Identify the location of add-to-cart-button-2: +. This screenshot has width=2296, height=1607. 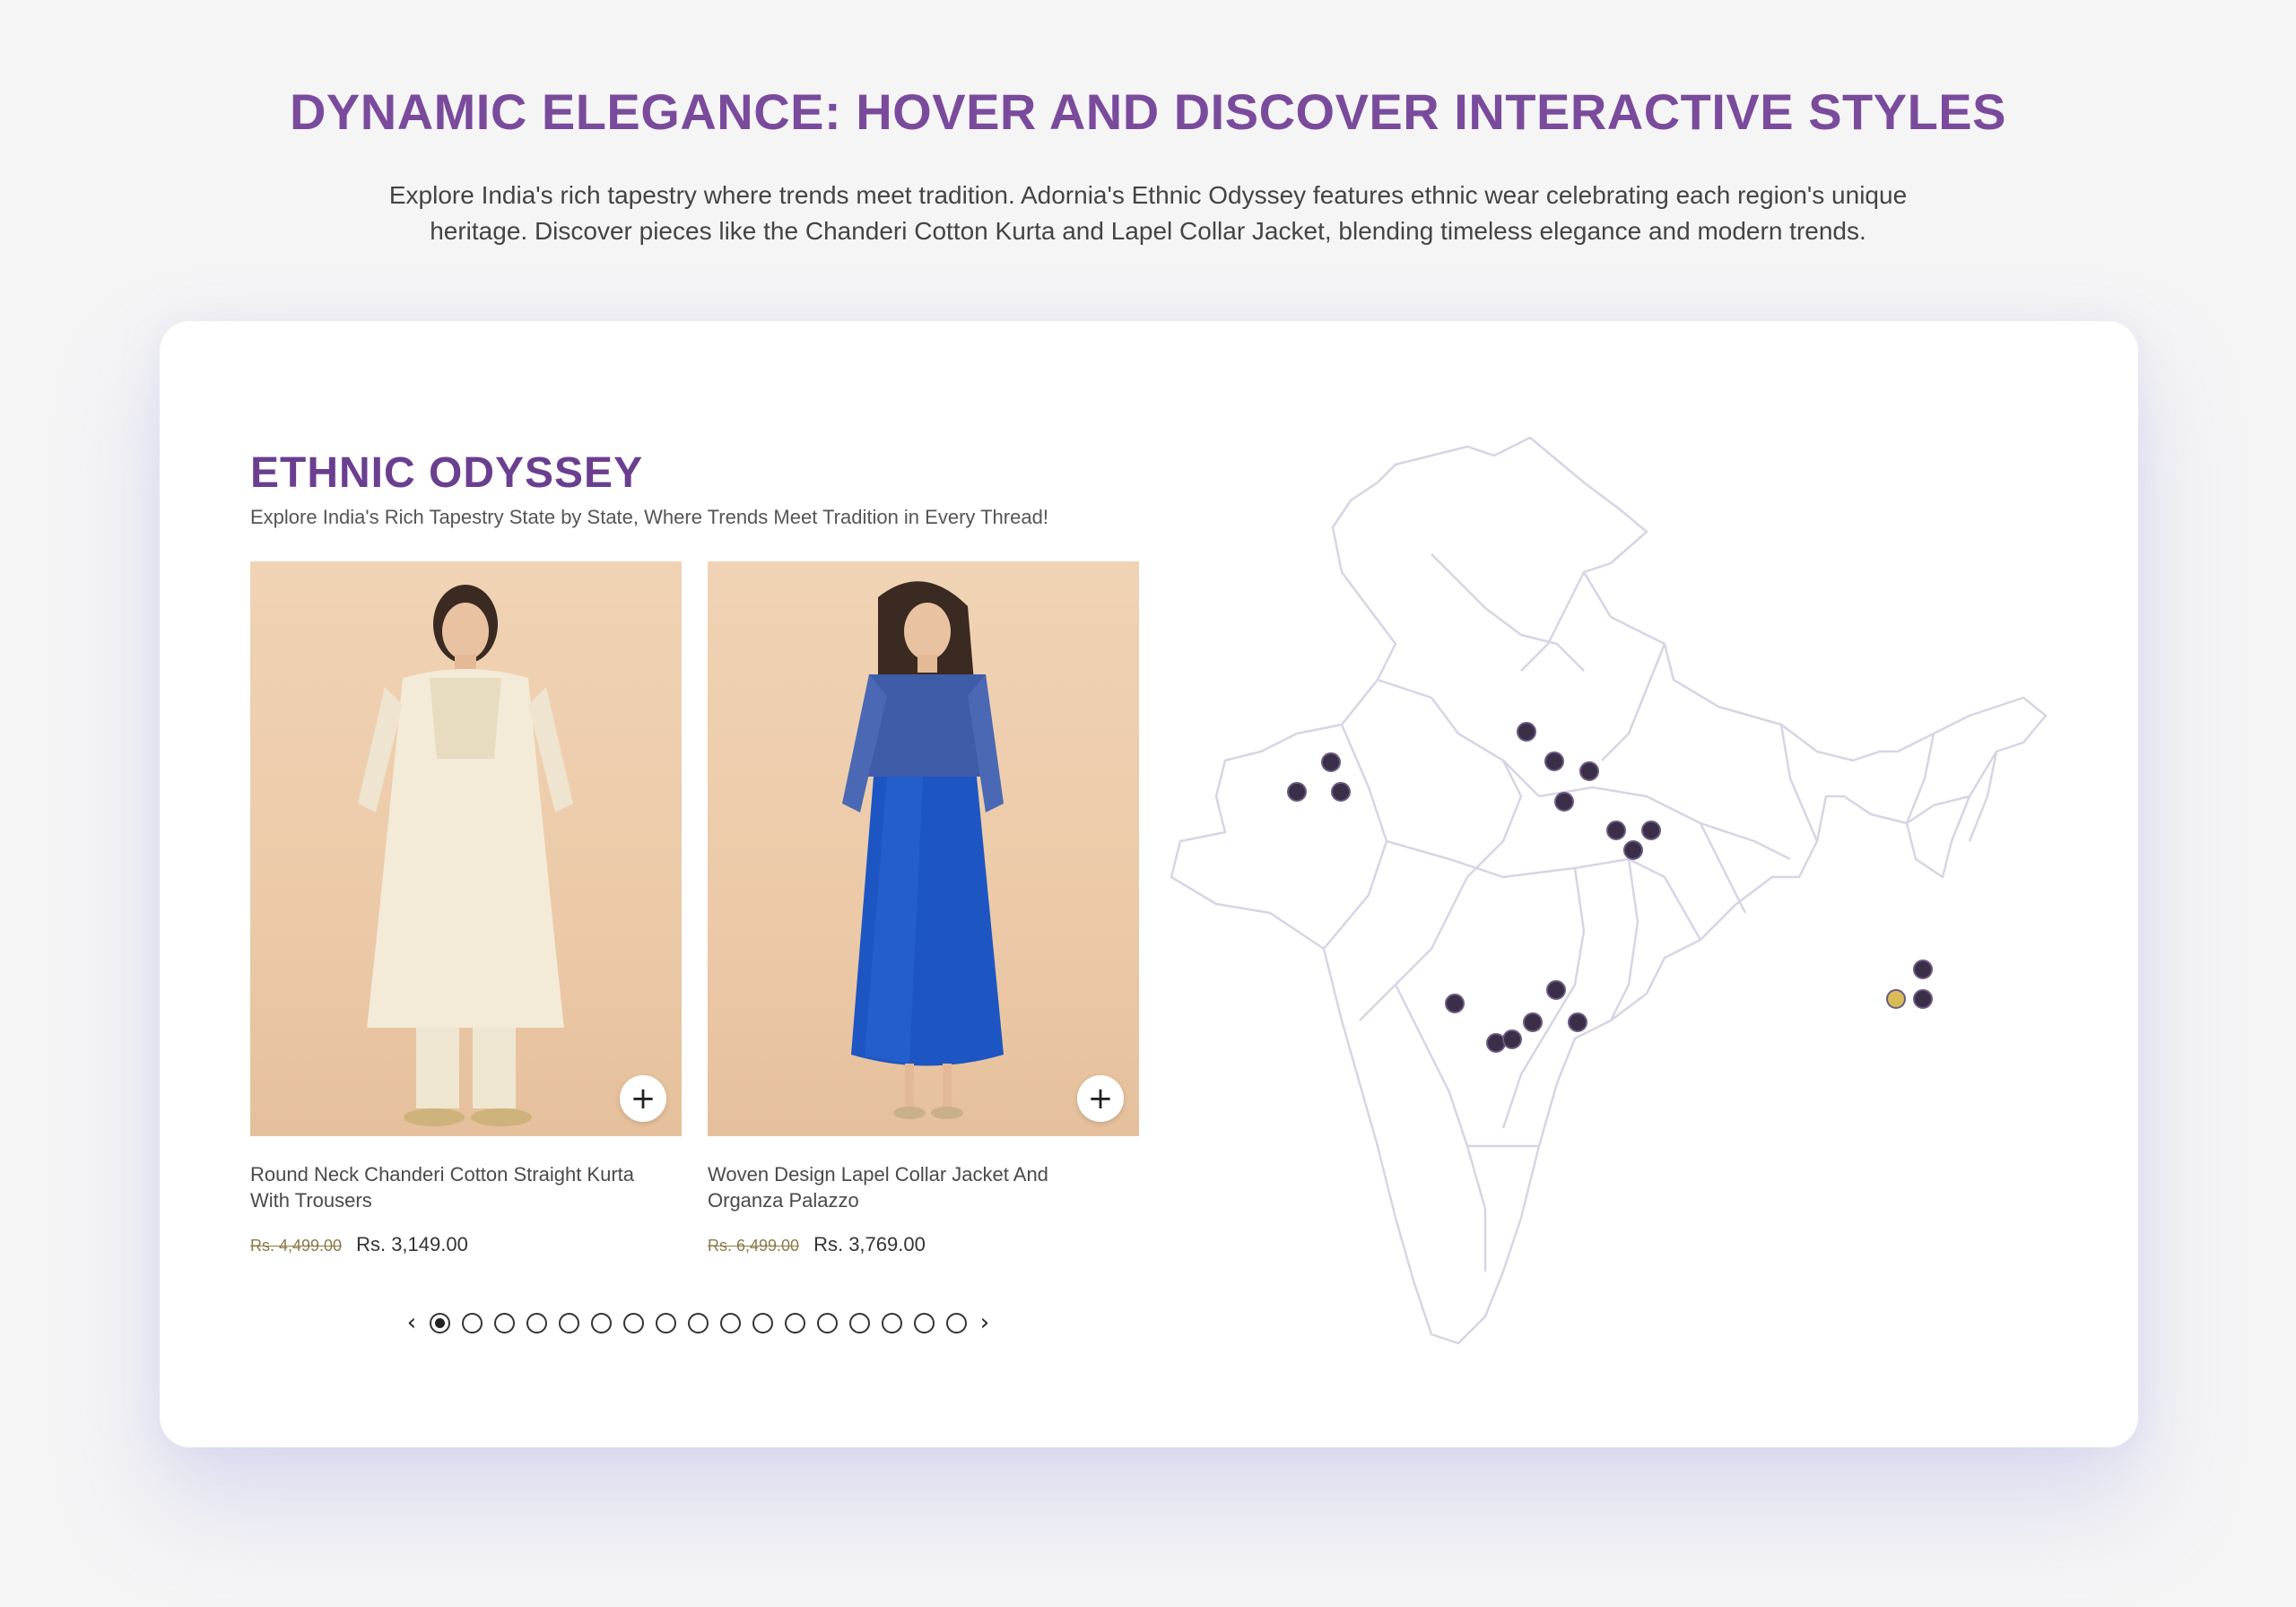
(1100, 1099).